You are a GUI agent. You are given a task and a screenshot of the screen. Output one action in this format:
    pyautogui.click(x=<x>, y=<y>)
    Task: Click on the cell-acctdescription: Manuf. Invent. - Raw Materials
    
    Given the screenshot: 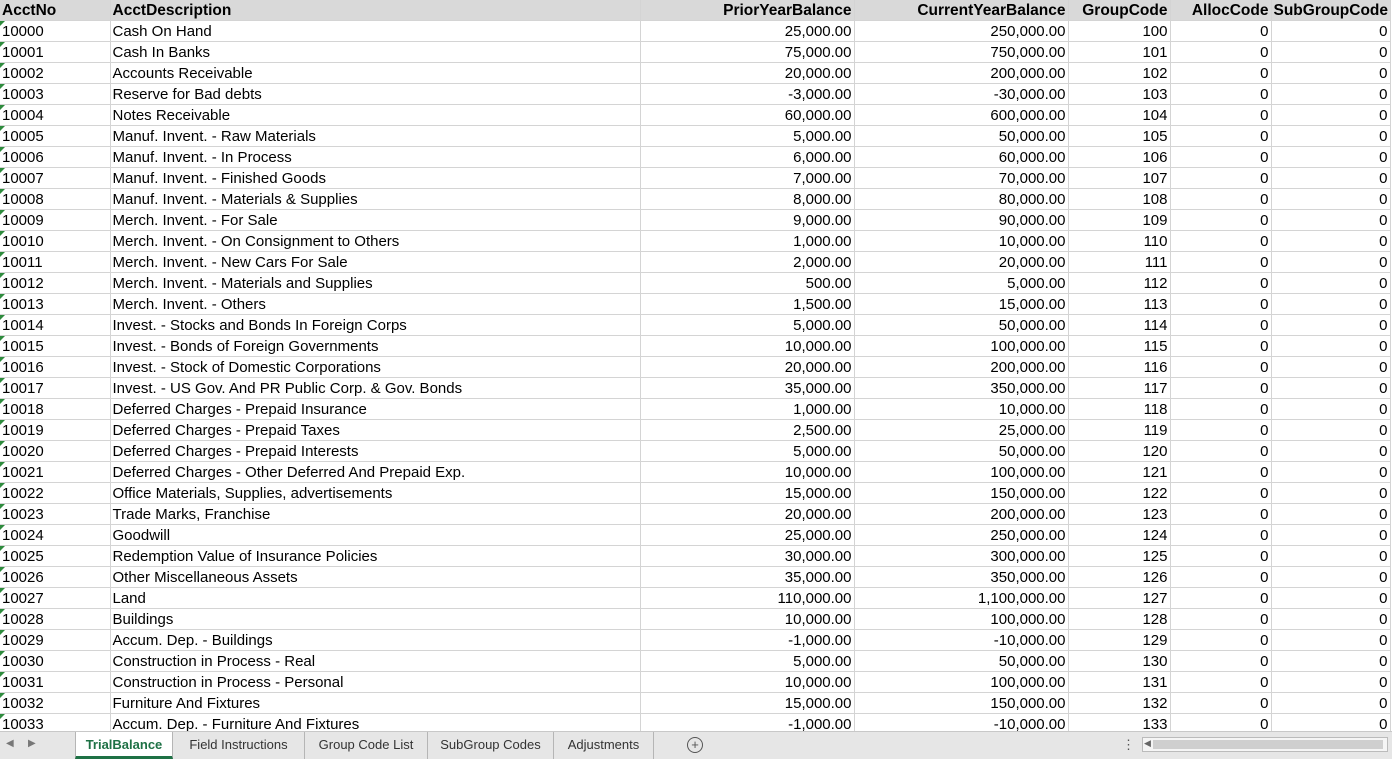 What is the action you would take?
    pyautogui.click(x=375, y=136)
    